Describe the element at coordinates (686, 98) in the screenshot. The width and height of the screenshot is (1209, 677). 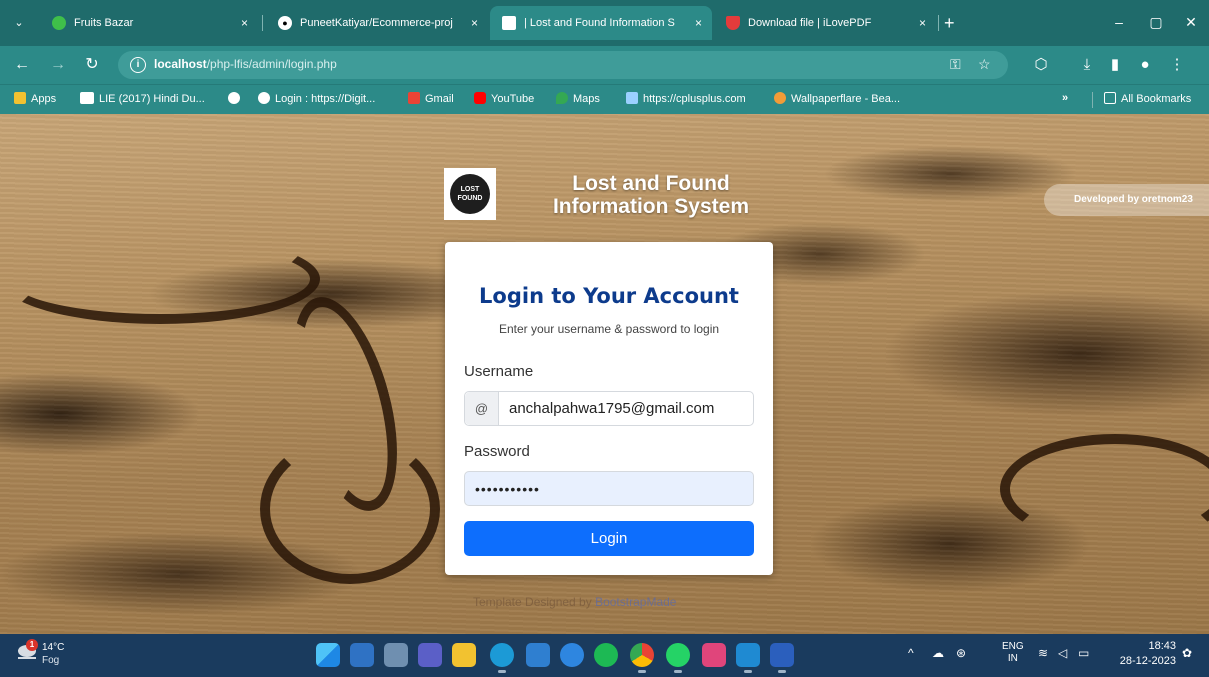
I see `bookmark-cplusplus: https://cplusplus.com` at that location.